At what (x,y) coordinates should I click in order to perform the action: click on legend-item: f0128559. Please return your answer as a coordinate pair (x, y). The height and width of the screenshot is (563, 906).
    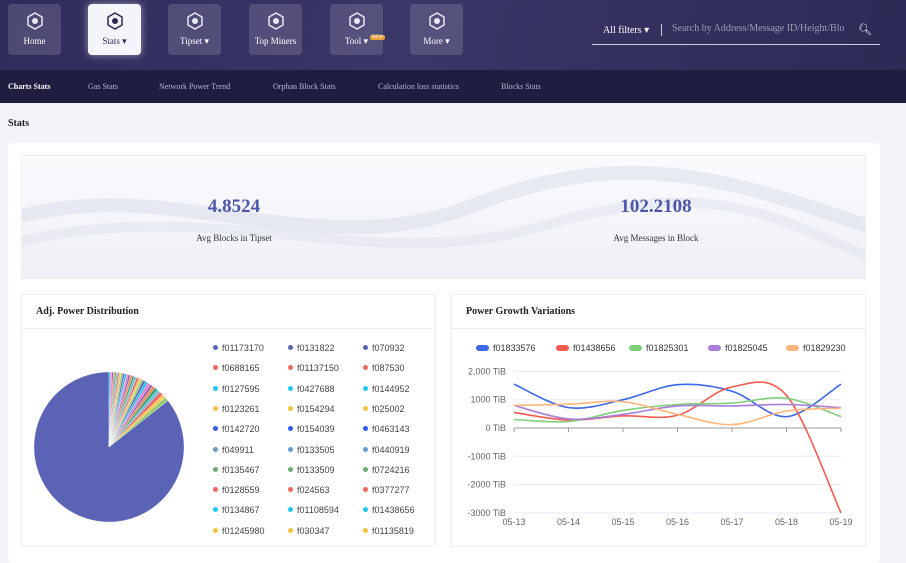
    Looking at the image, I should click on (236, 490).